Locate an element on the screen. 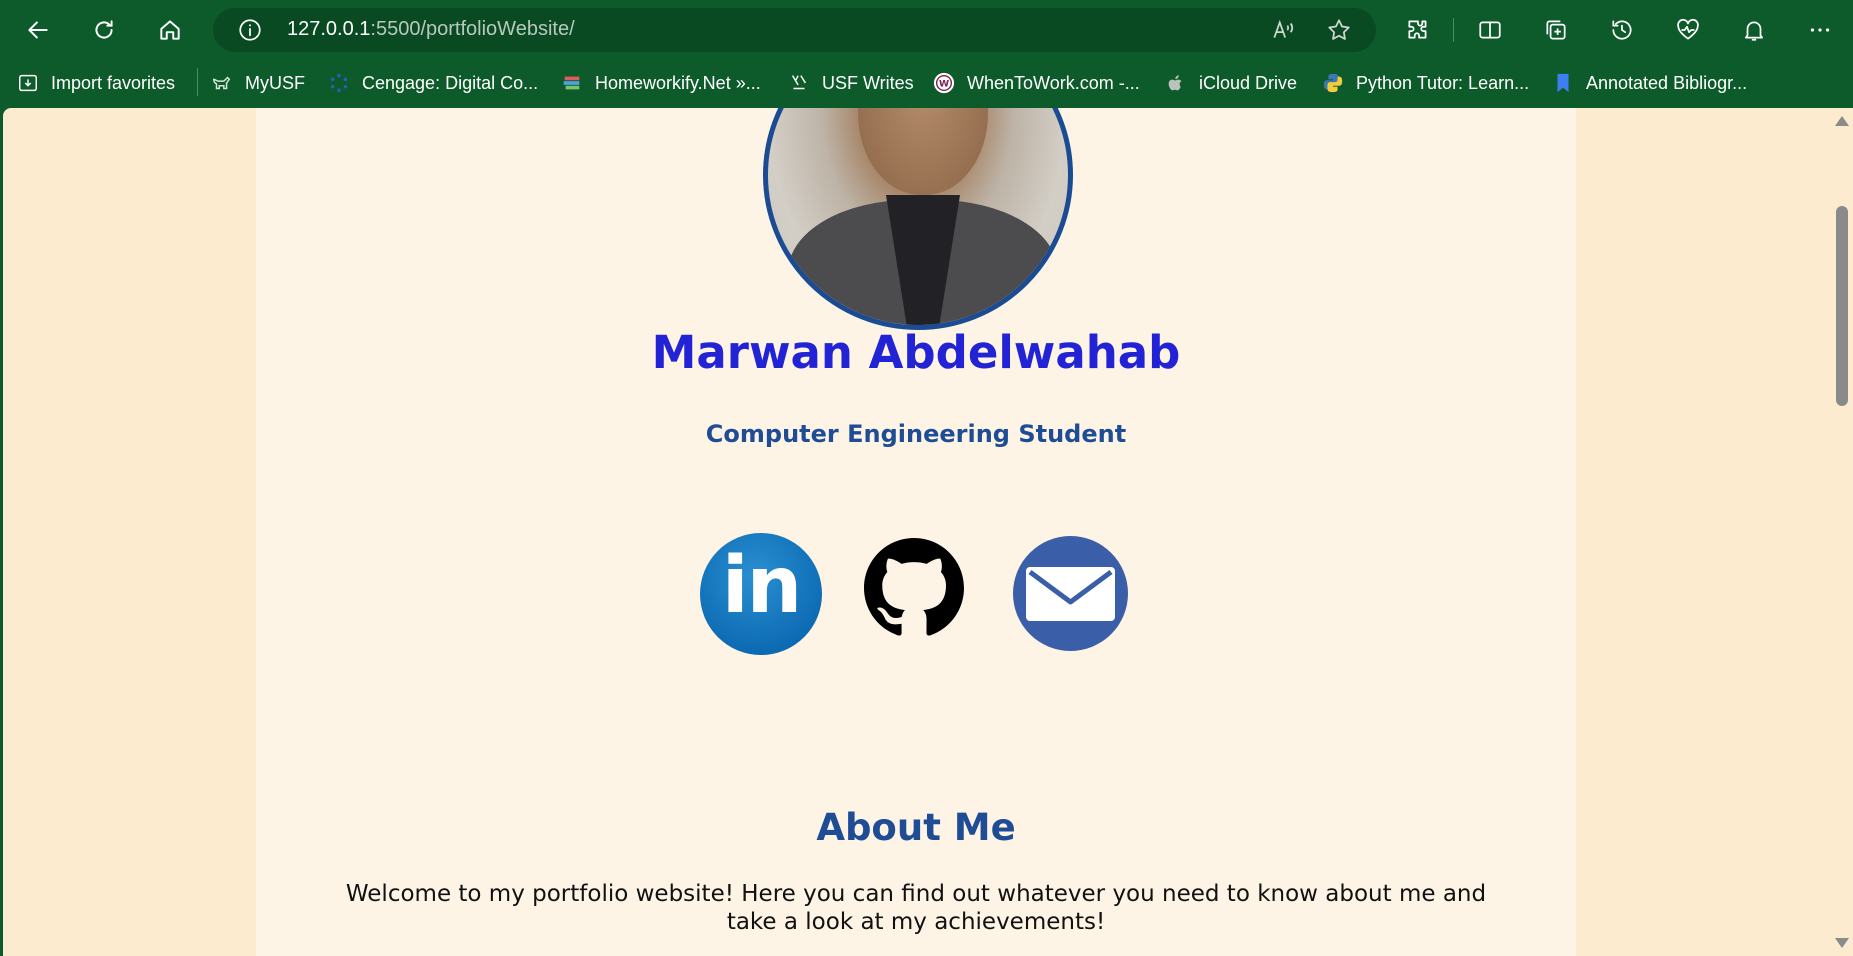 This screenshot has height=956, width=1853. url-host: 127.0.0.1 is located at coordinates (329, 29).